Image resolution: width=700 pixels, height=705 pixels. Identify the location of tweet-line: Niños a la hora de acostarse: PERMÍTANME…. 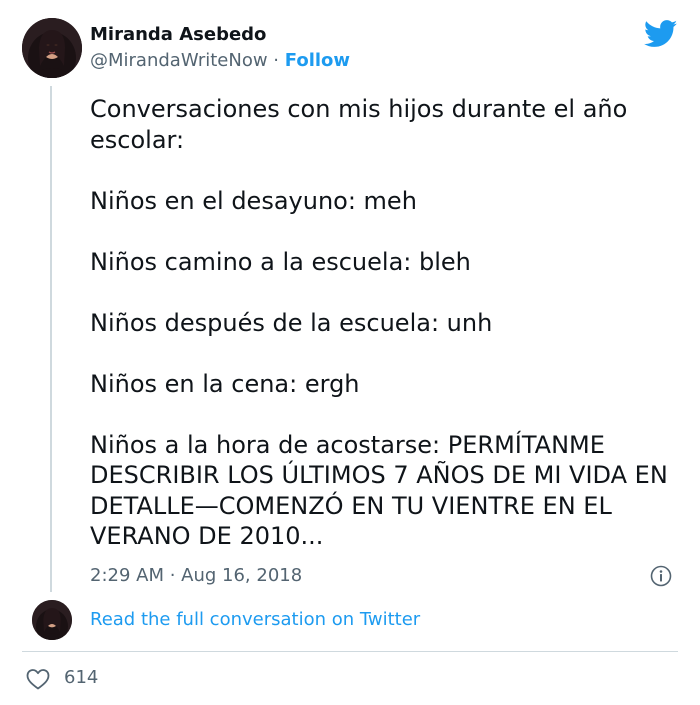
(379, 490).